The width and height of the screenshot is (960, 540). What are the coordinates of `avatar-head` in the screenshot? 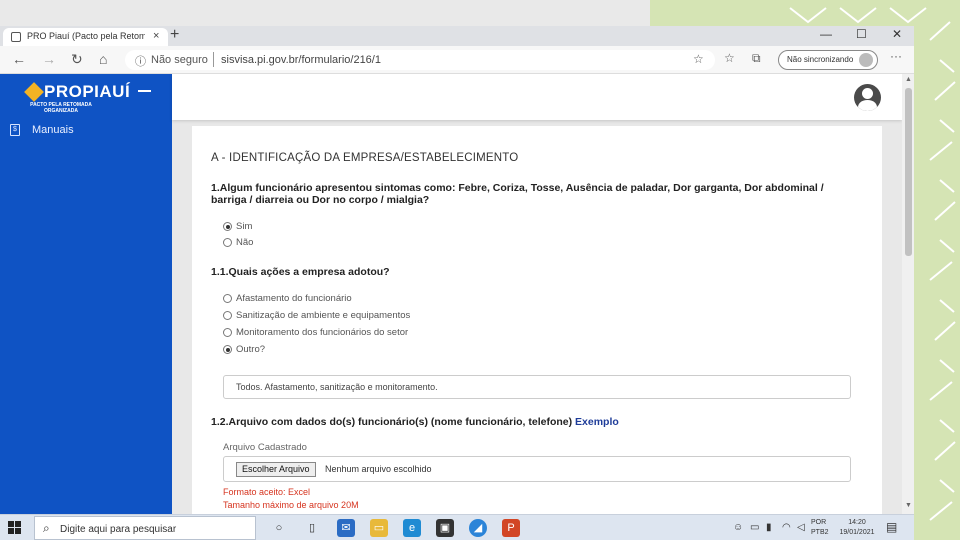 It's located at (867, 93).